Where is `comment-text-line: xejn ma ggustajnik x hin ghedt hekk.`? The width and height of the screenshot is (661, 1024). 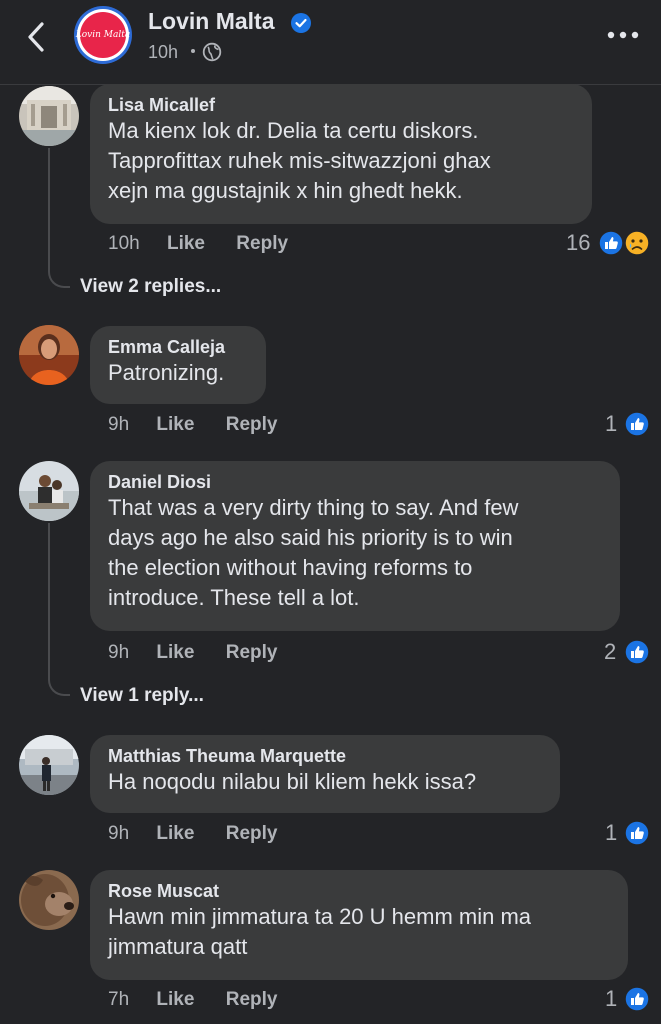 comment-text-line: xejn ma ggustajnik x hin ghedt hekk. is located at coordinates (285, 190).